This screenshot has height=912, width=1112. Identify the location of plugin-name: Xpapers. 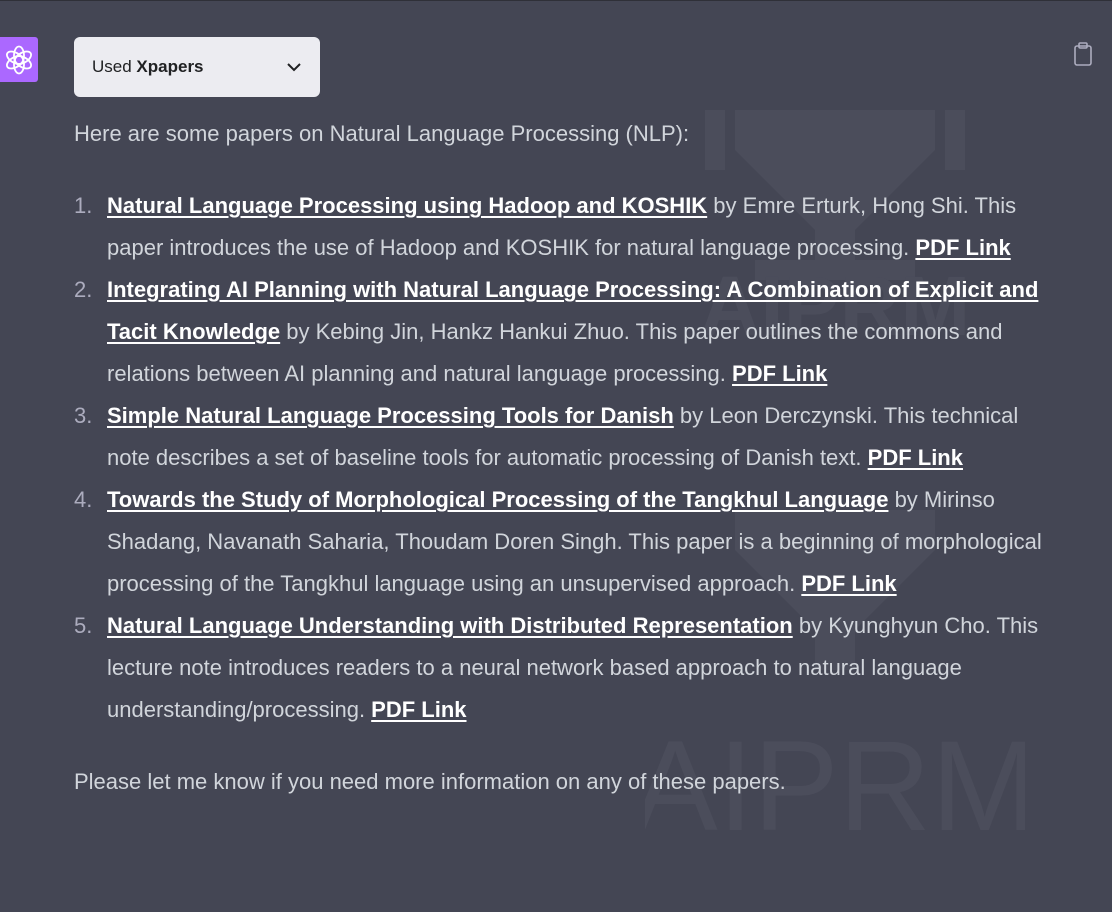
(170, 66).